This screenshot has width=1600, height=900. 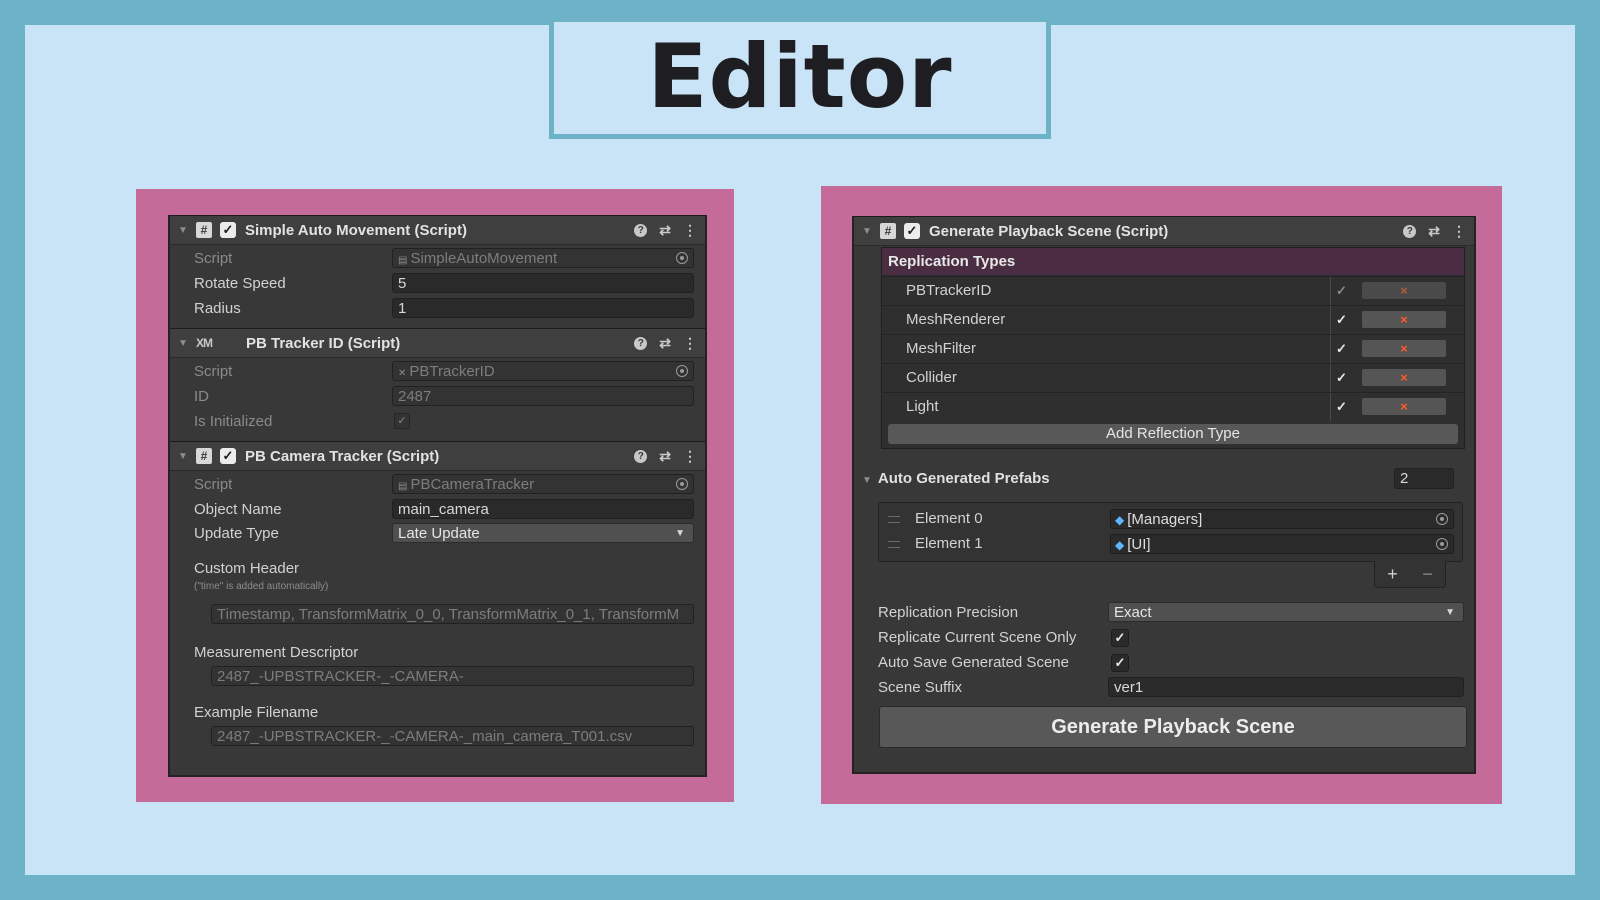 I want to click on object-name-input: main_camera, so click(x=543, y=509).